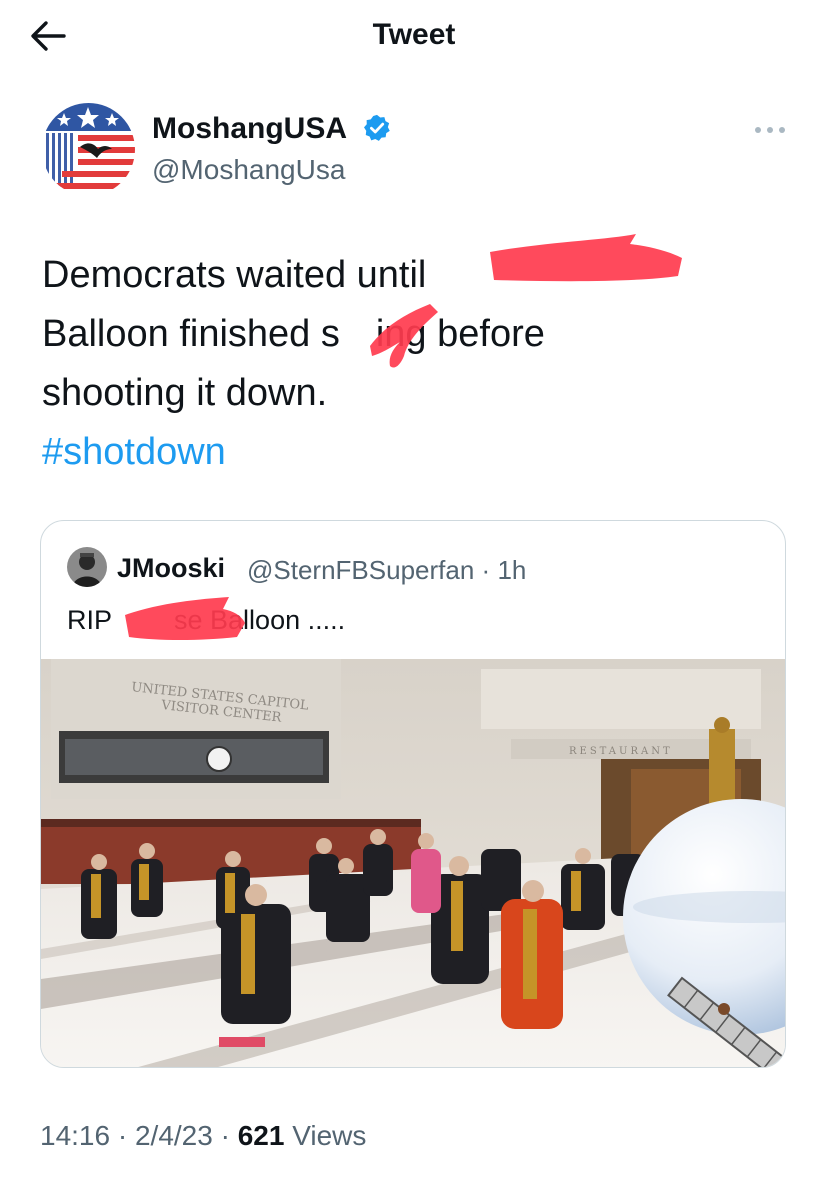  Describe the element at coordinates (360, 570) in the screenshot. I see `quote-author-handle: @SternFBSuperfan` at that location.